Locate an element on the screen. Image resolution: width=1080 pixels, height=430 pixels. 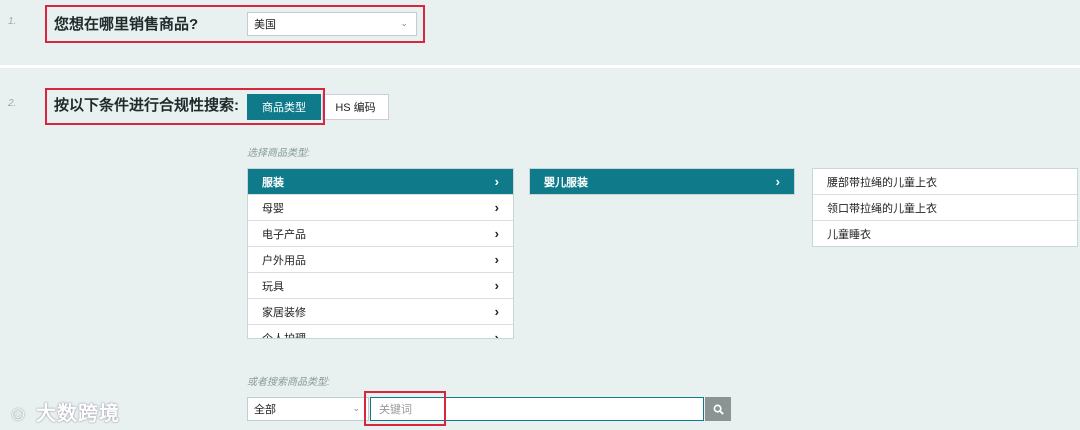
highlight-box-step1 is located at coordinates (235, 24).